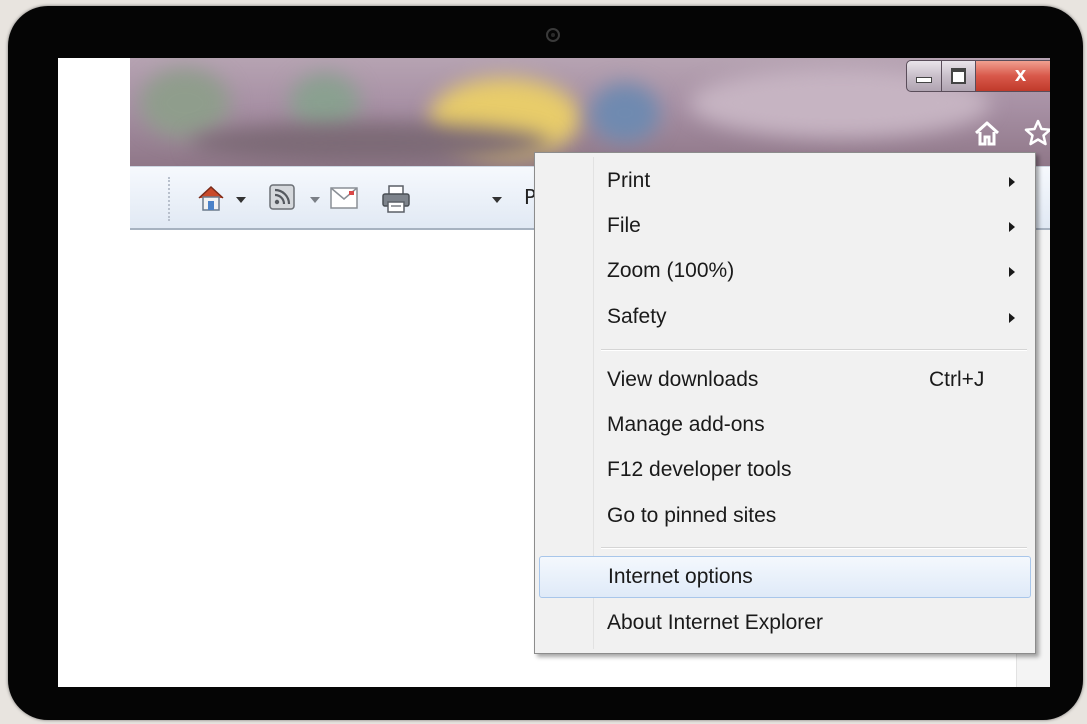 The height and width of the screenshot is (724, 1087). What do you see at coordinates (683, 379) in the screenshot?
I see `menu-item-label: View downloads` at bounding box center [683, 379].